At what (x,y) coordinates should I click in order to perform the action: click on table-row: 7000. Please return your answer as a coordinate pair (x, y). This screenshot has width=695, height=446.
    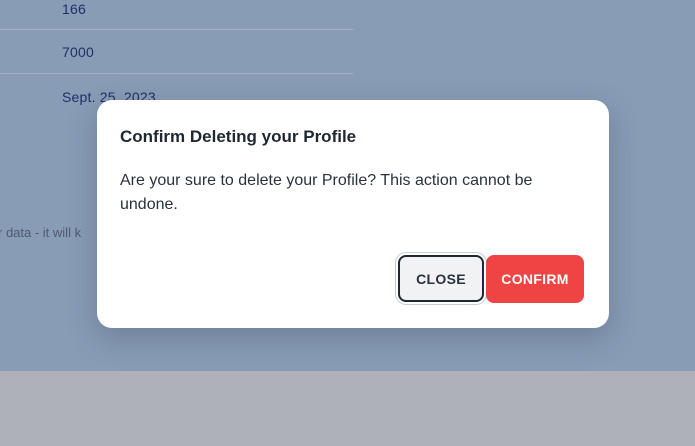
    Looking at the image, I should click on (176, 52).